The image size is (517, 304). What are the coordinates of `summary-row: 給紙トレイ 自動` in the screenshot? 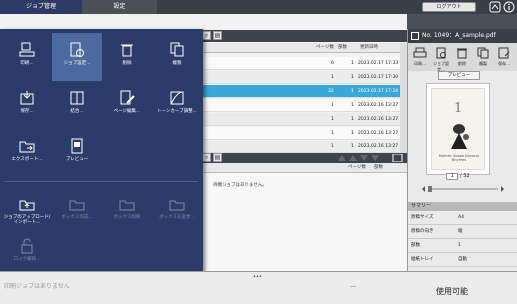 It's located at (462, 260).